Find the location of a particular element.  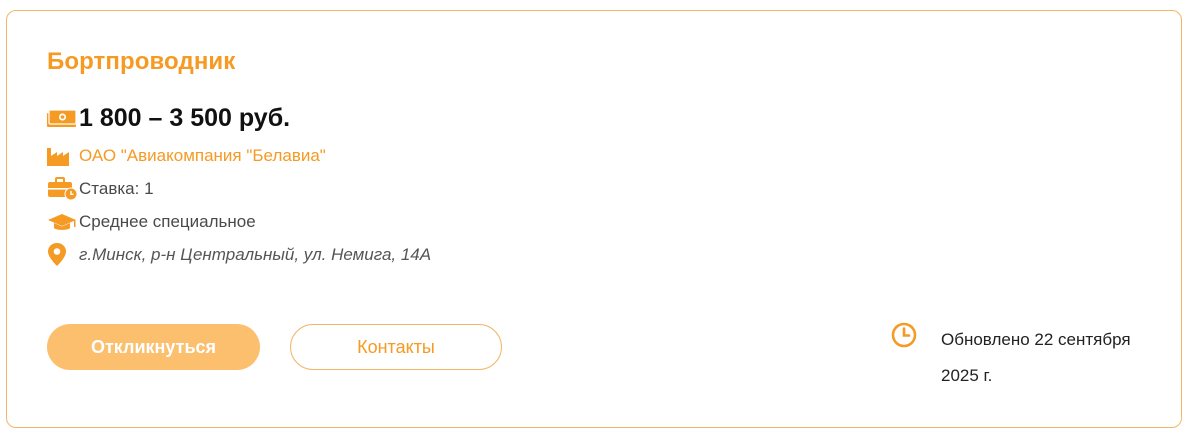

company-row: ОАО "Авиакомпания "Белавиа" is located at coordinates (186, 156).